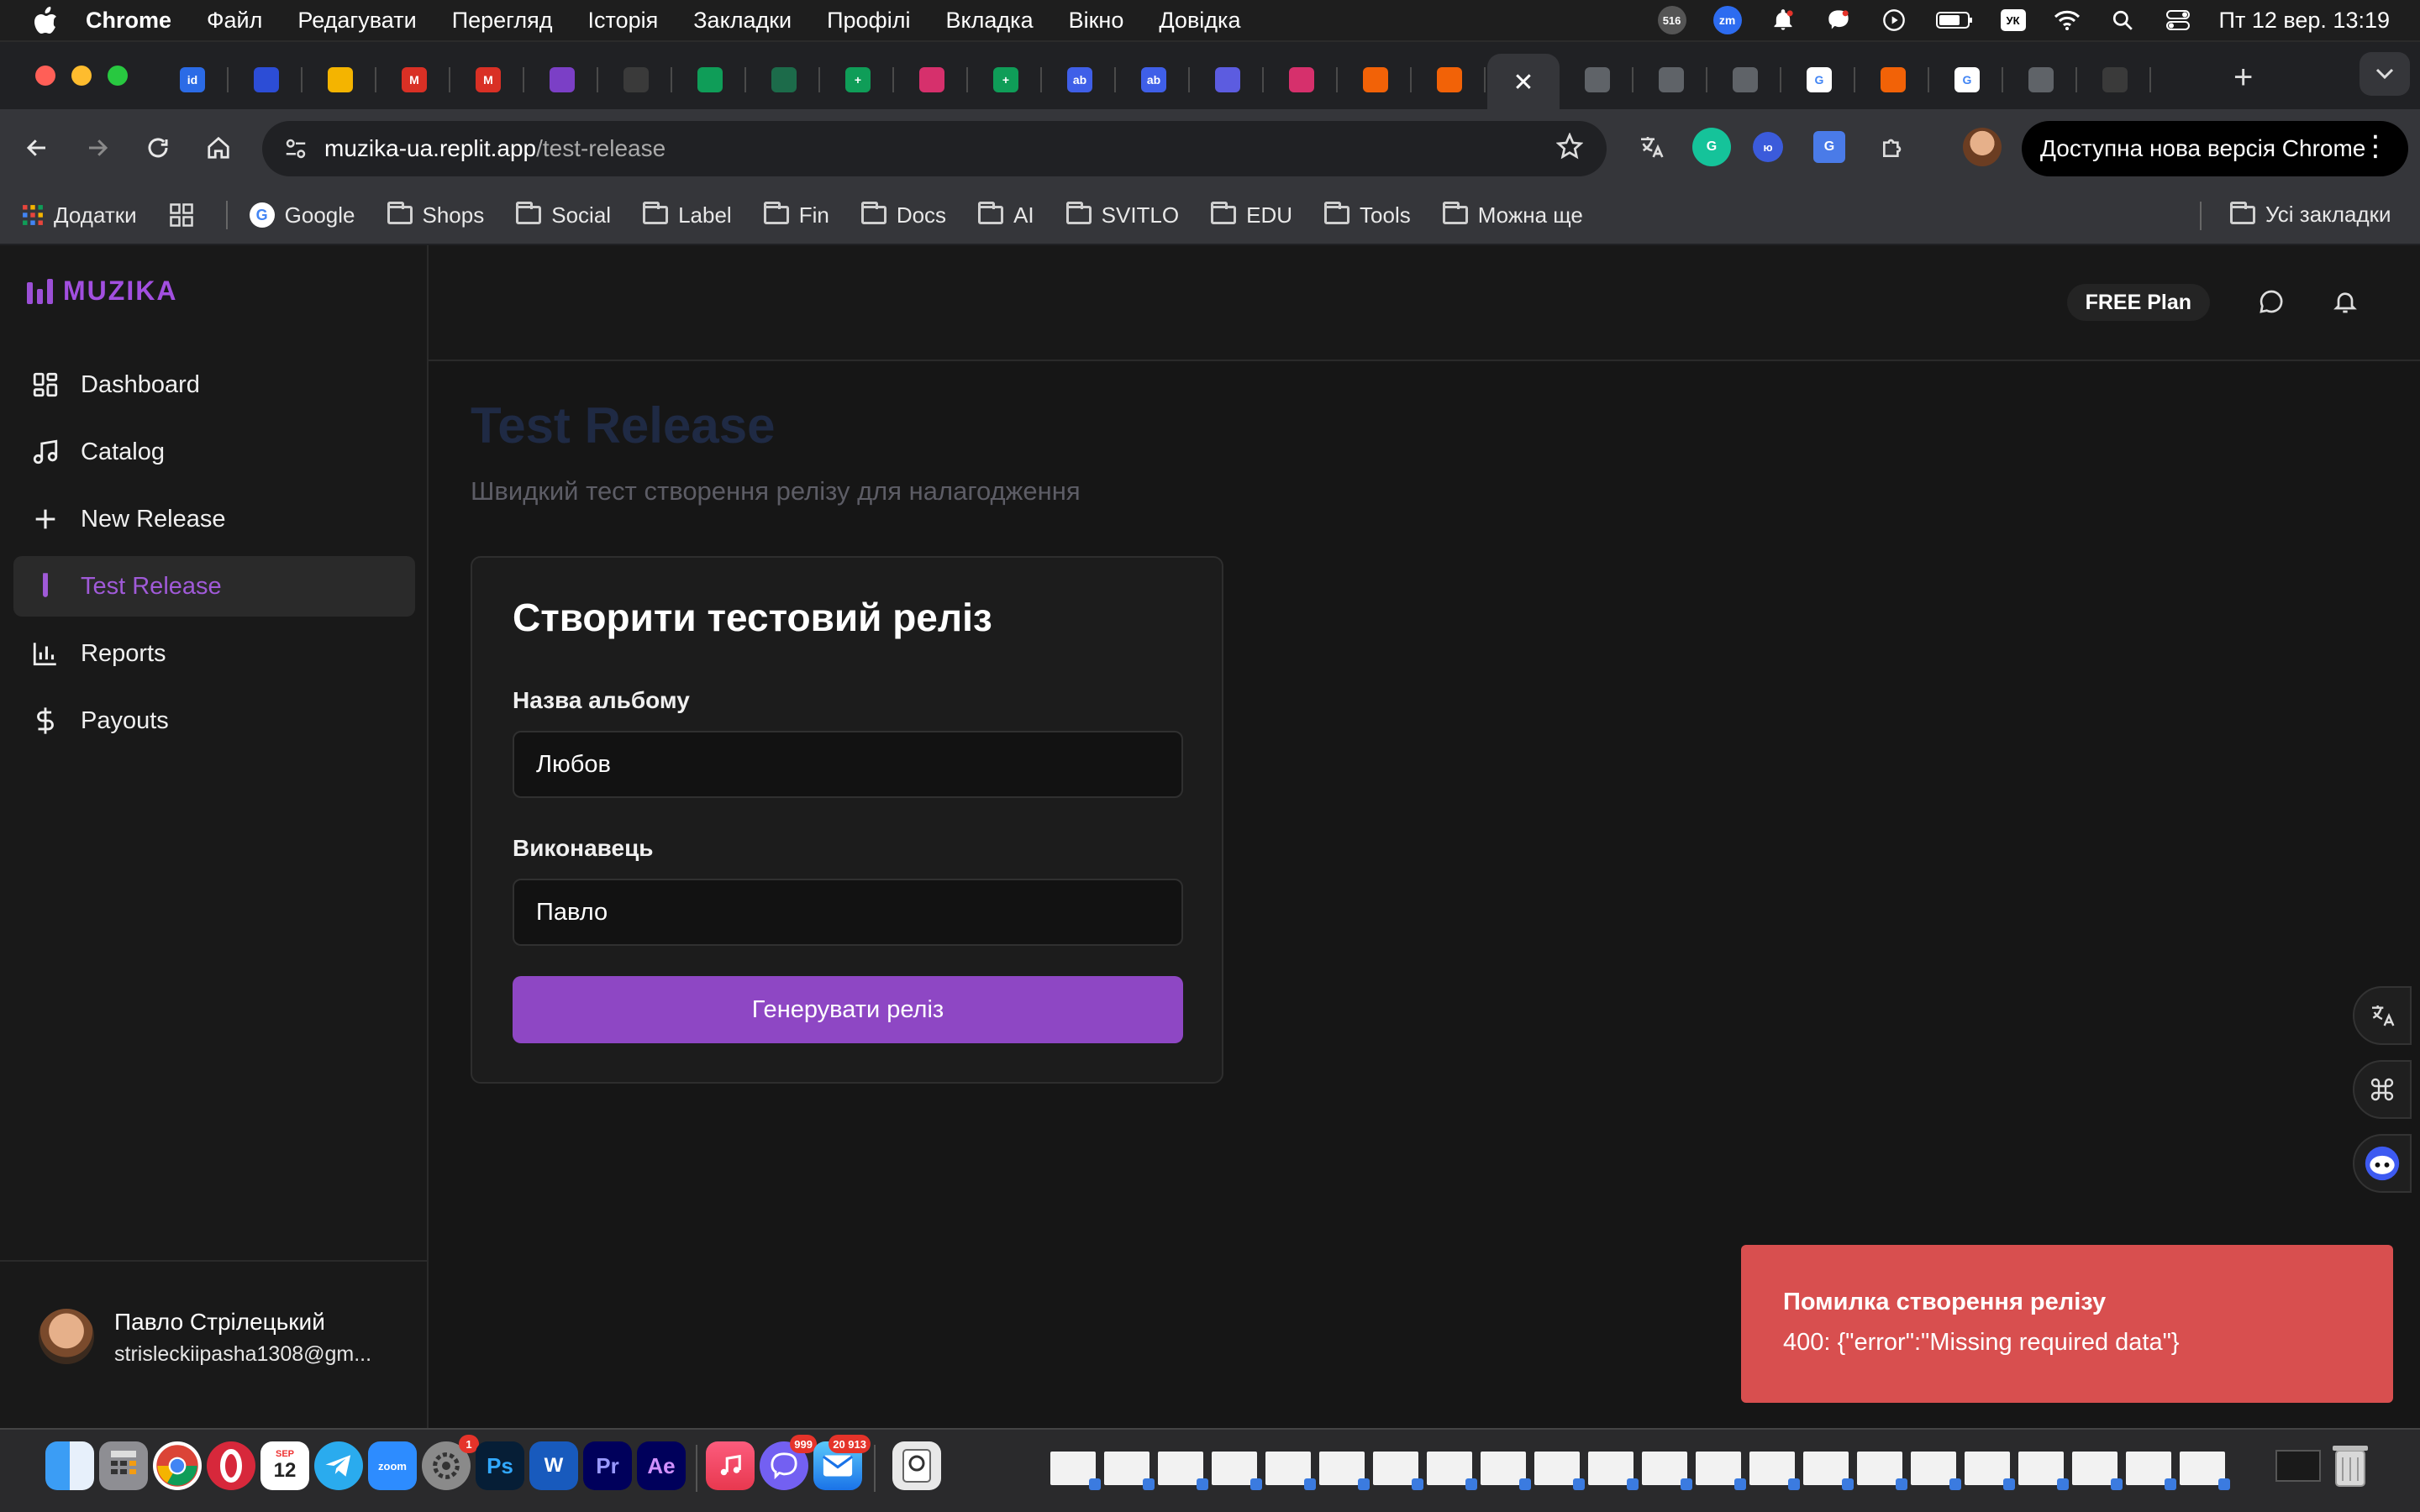  What do you see at coordinates (848, 764) in the screenshot?
I see `album-name-input` at bounding box center [848, 764].